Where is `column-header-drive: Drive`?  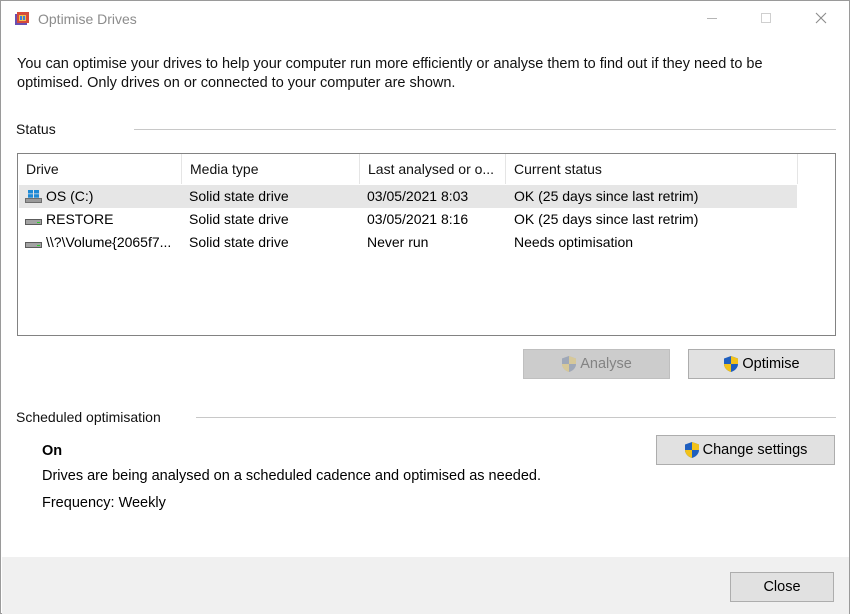
column-header-drive: Drive is located at coordinates (100, 169).